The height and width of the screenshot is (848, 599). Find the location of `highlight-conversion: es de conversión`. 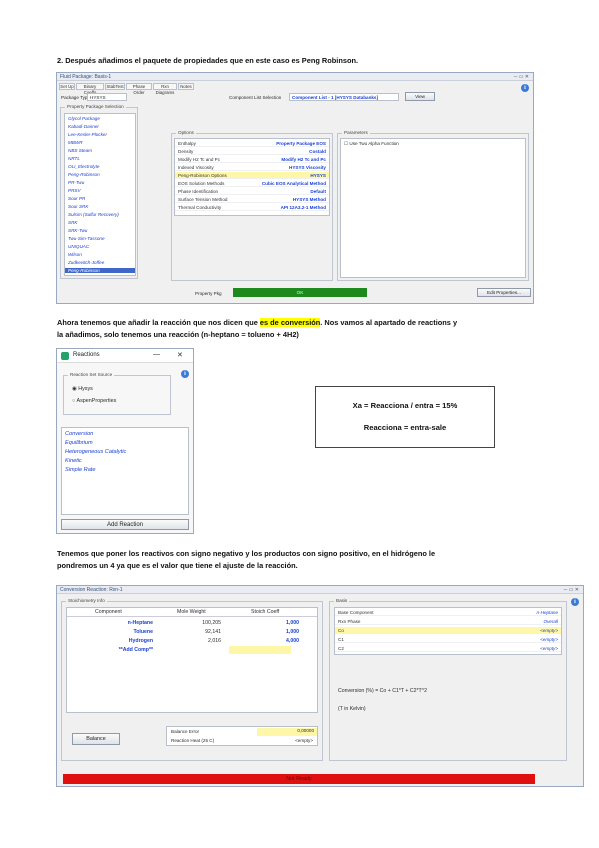

highlight-conversion: es de conversión is located at coordinates (290, 322).